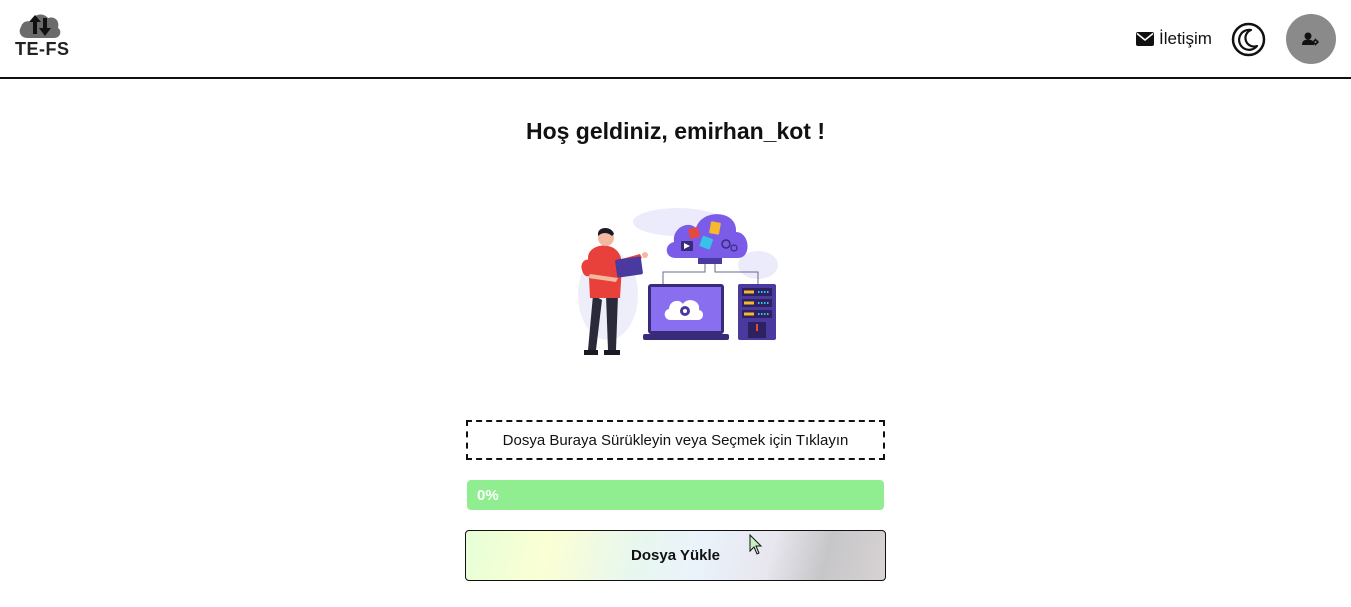  What do you see at coordinates (756, 544) in the screenshot?
I see `mouse-pointer-icon` at bounding box center [756, 544].